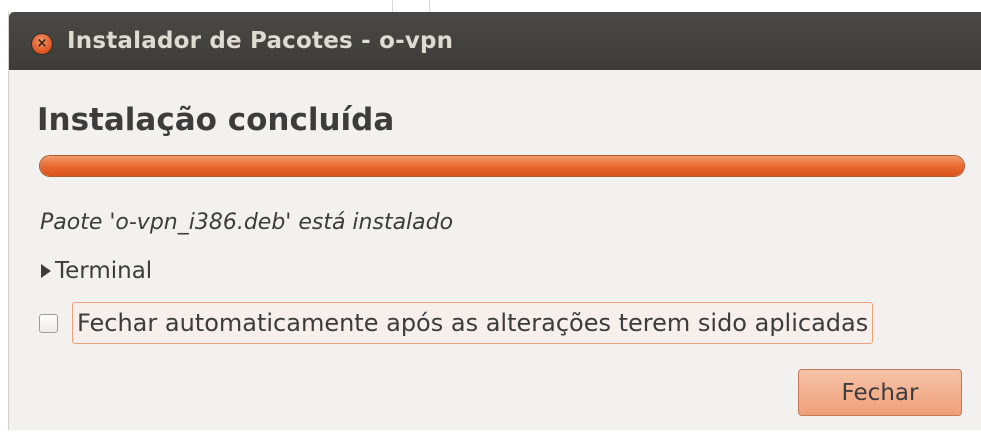 The width and height of the screenshot is (981, 436). Describe the element at coordinates (260, 41) in the screenshot. I see `window-title: Instalador de Pacotes - o-vpn` at that location.